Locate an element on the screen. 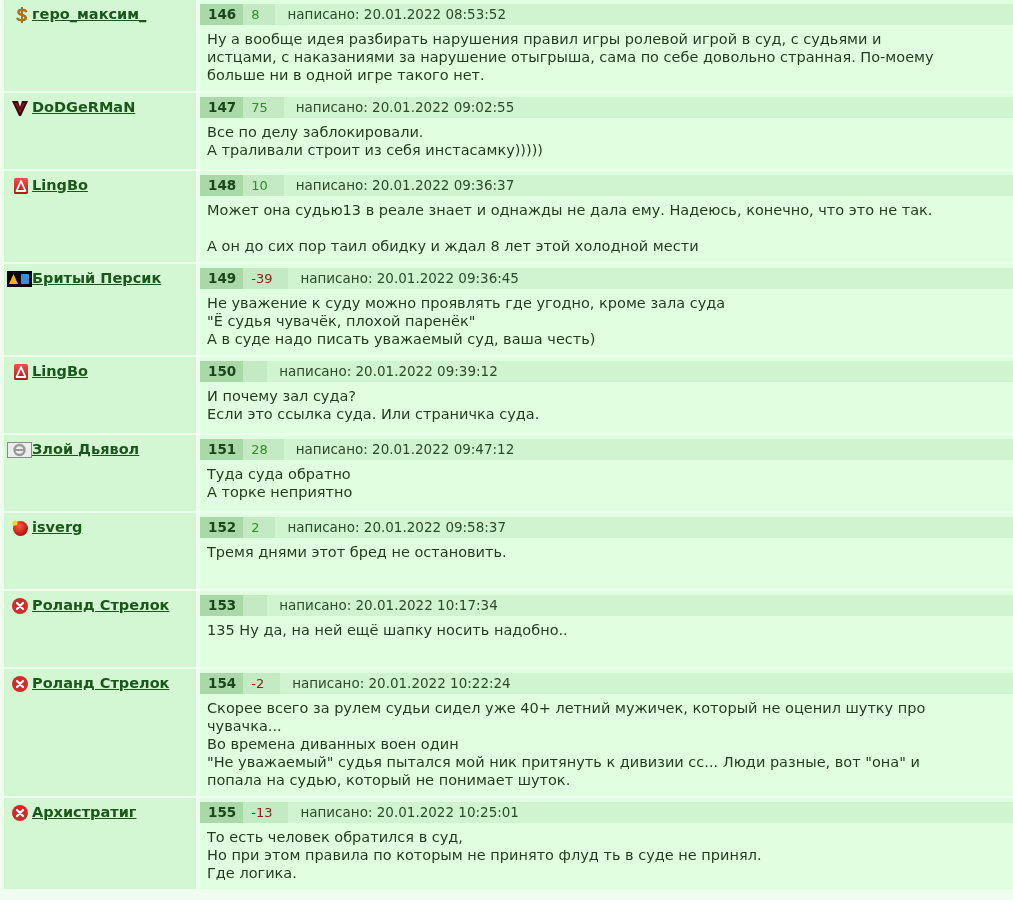 This screenshot has width=1013, height=900. username-link: Архистратиг is located at coordinates (84, 812).